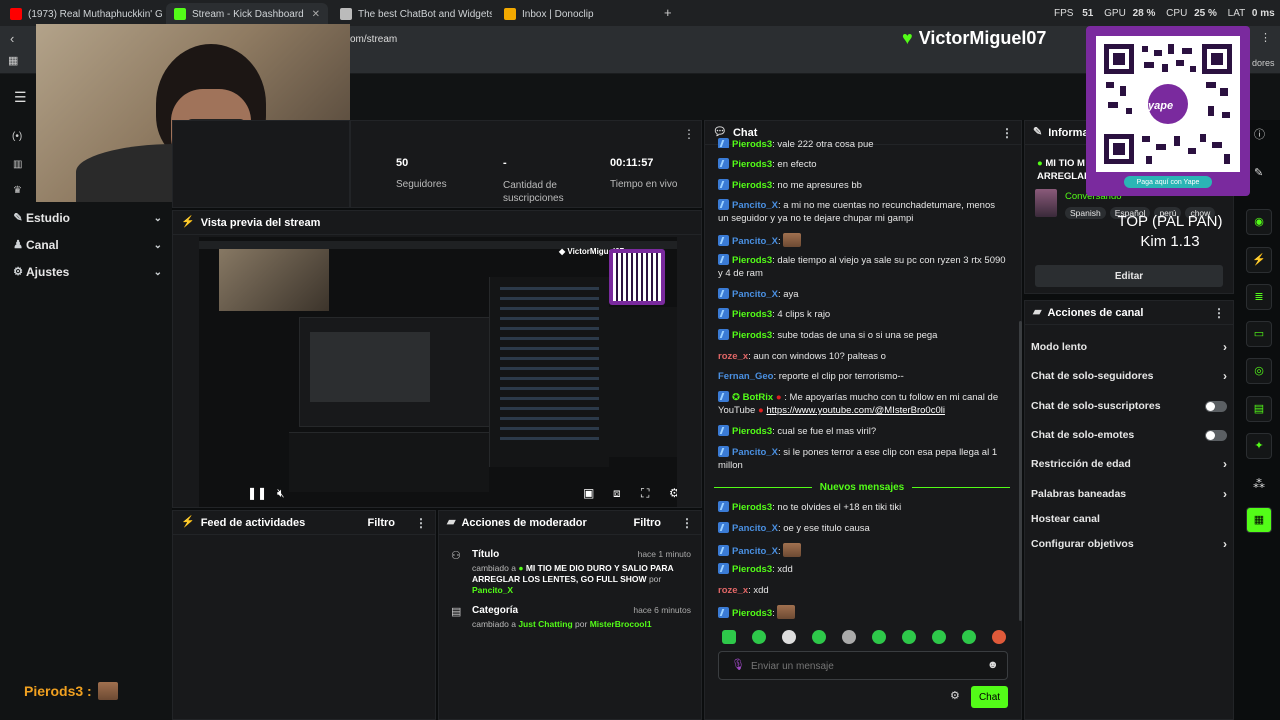 Image resolution: width=1280 pixels, height=720 pixels. Describe the element at coordinates (1129, 376) in the screenshot. I see `action-followers-only: Chat de solo-seguidores ›` at that location.